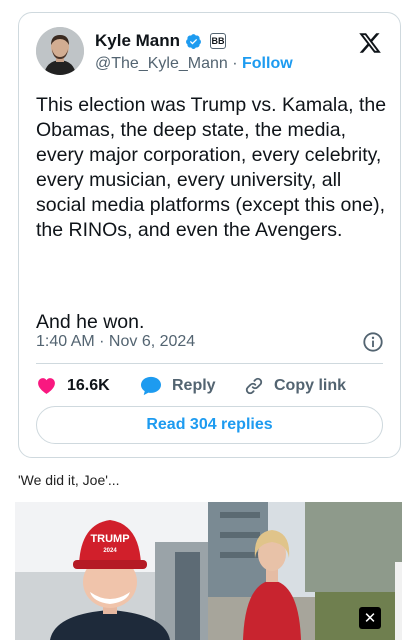 The height and width of the screenshot is (640, 417). What do you see at coordinates (193, 41) in the screenshot?
I see `verified-badge-icon` at bounding box center [193, 41].